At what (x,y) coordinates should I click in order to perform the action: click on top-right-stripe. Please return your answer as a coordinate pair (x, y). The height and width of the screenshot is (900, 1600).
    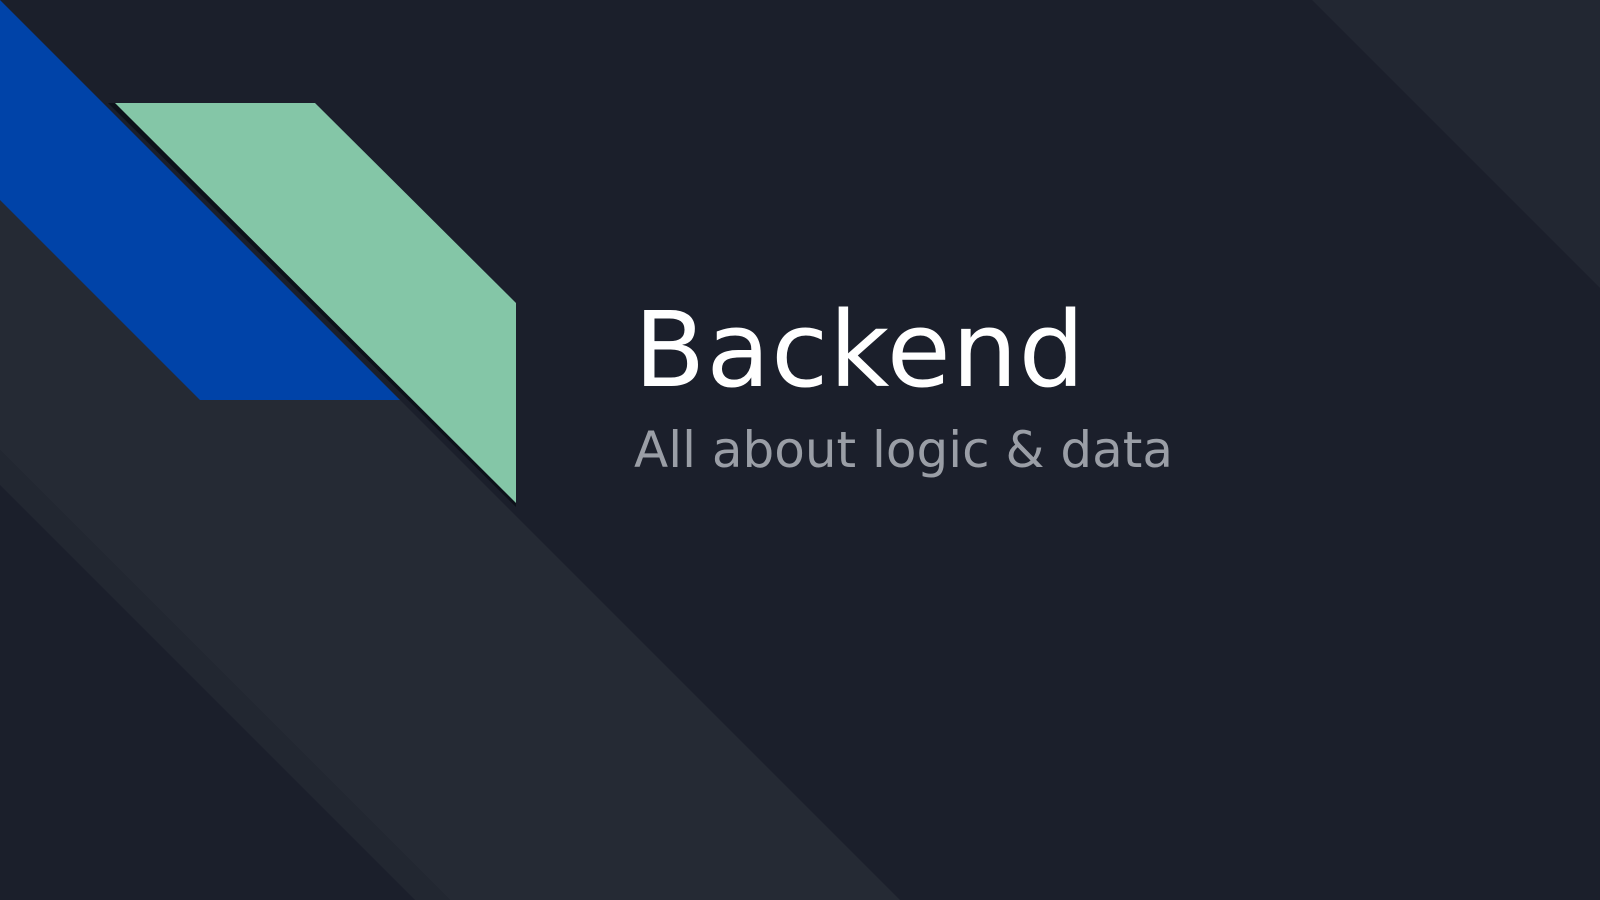
    Looking at the image, I should click on (1456, 144).